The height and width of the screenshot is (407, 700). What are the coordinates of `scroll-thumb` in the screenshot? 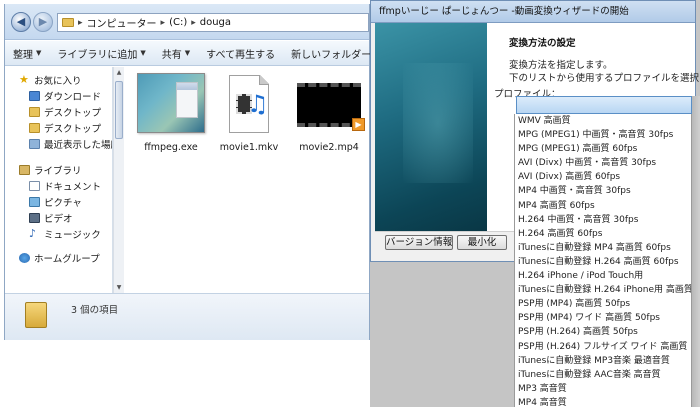 It's located at (119, 110).